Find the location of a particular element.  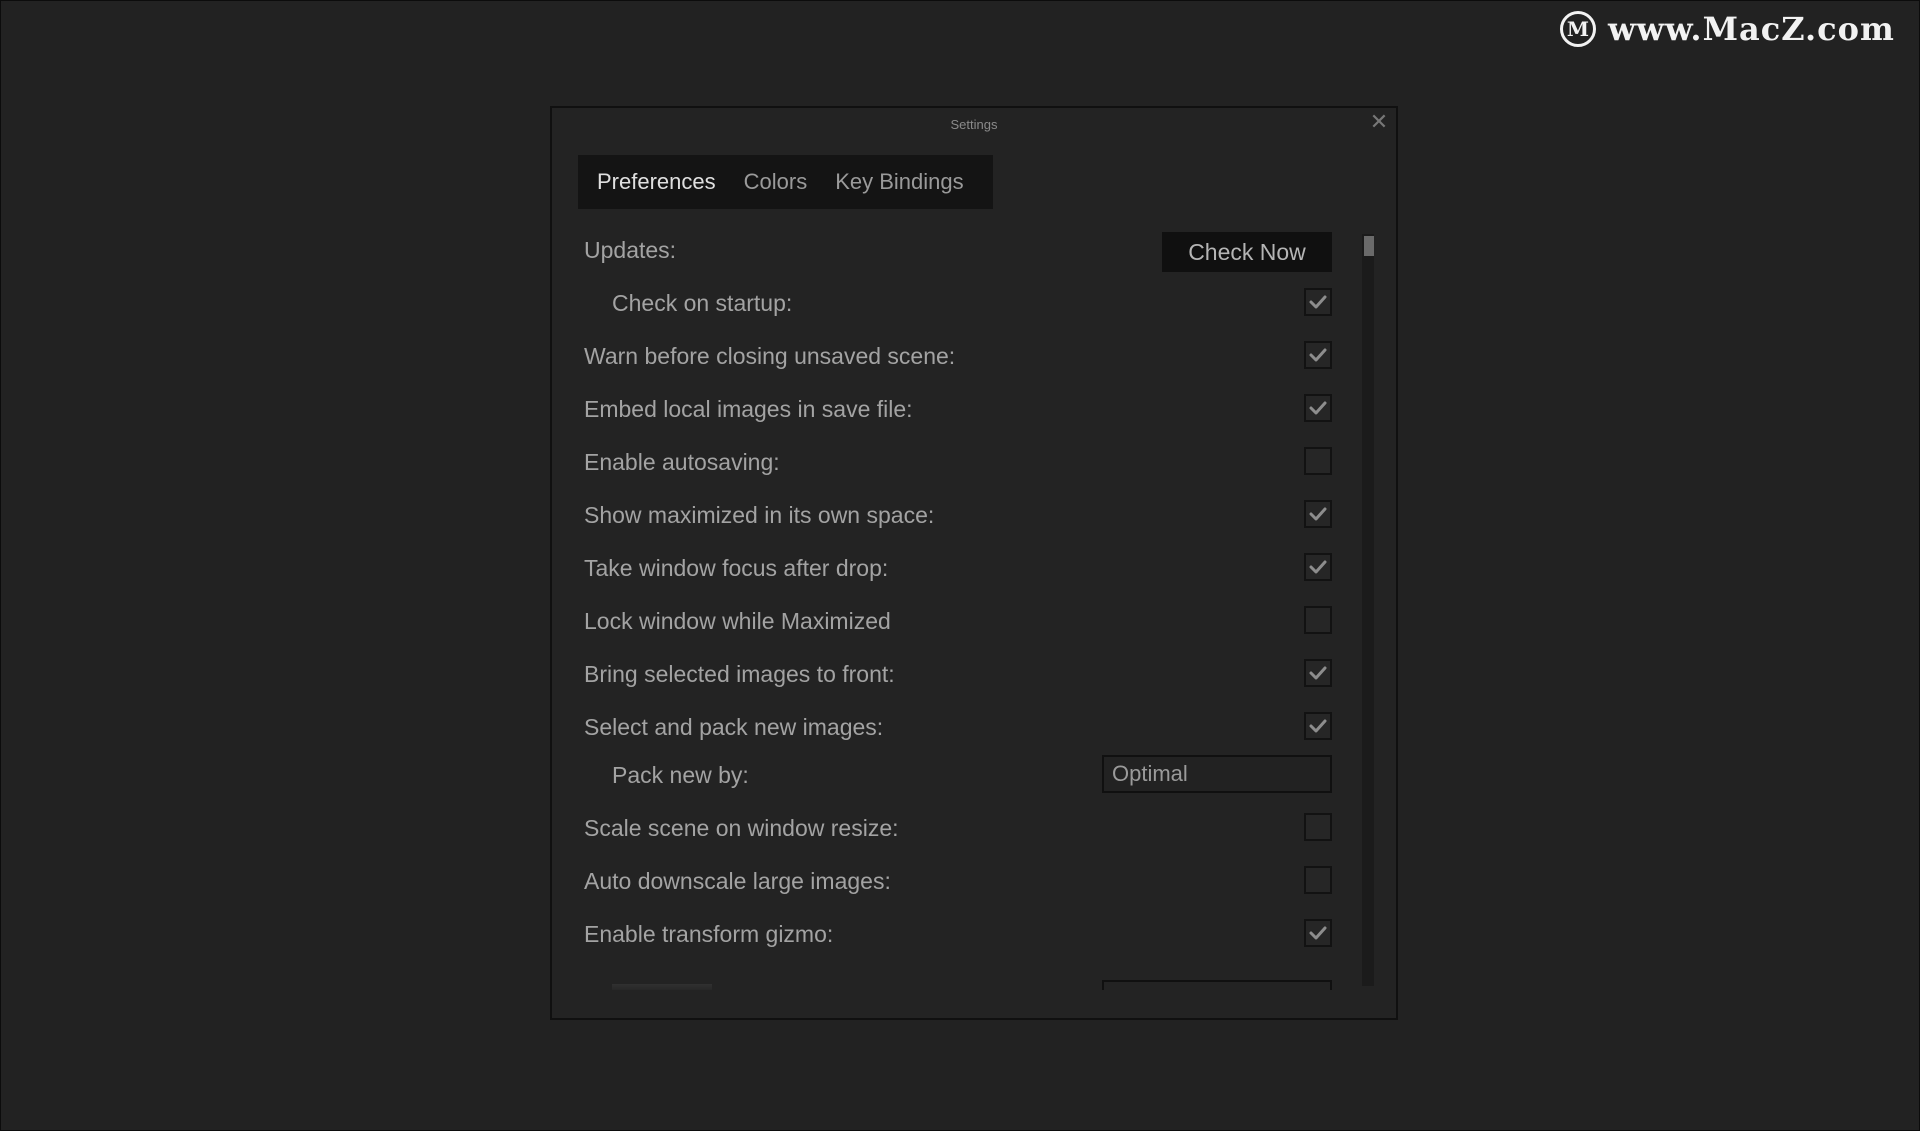

check-on-startup-checkbox is located at coordinates (1318, 302).